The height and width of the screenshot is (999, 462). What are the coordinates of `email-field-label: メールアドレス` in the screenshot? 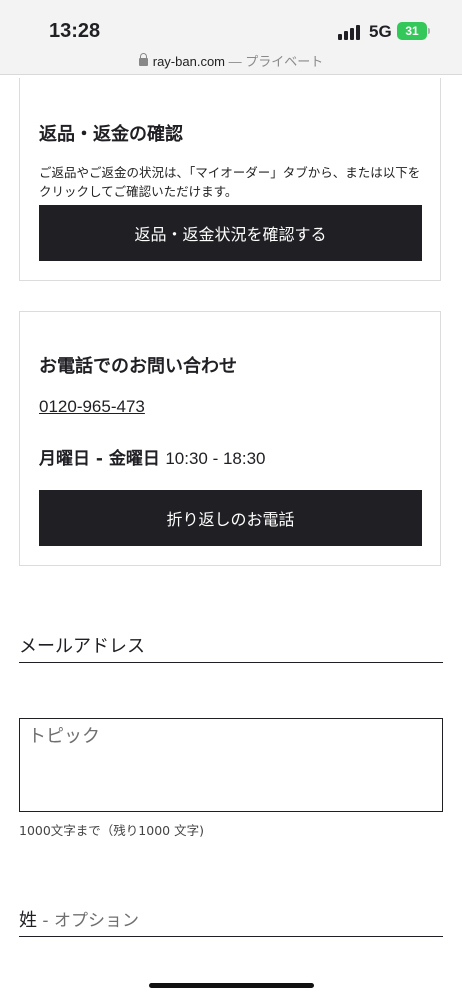 It's located at (82, 645).